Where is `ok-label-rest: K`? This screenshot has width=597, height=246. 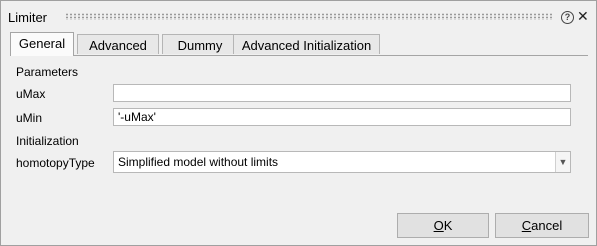 ok-label-rest: K is located at coordinates (448, 225).